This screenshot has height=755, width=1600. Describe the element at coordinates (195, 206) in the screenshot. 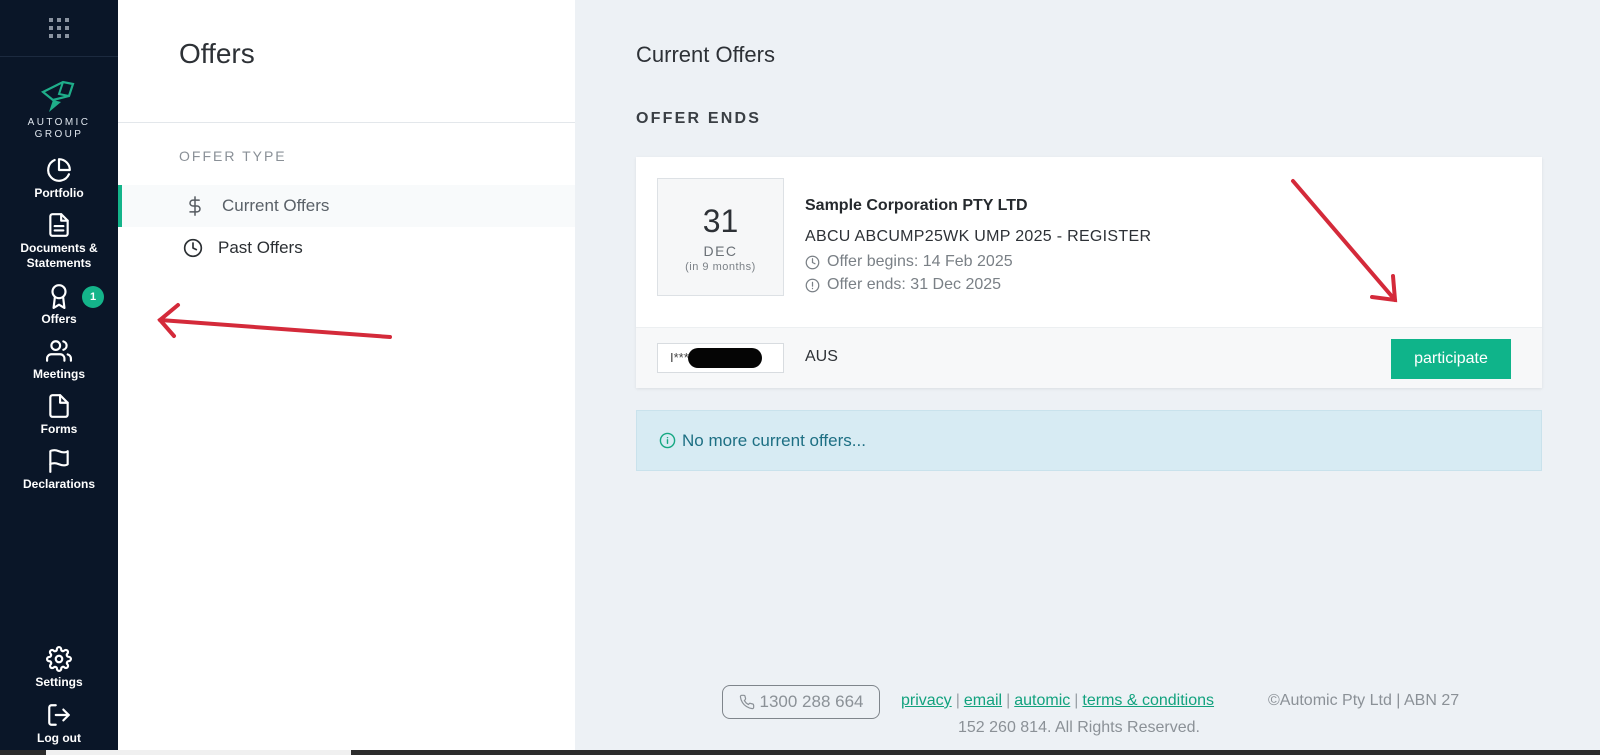

I see `dollar-icon` at that location.